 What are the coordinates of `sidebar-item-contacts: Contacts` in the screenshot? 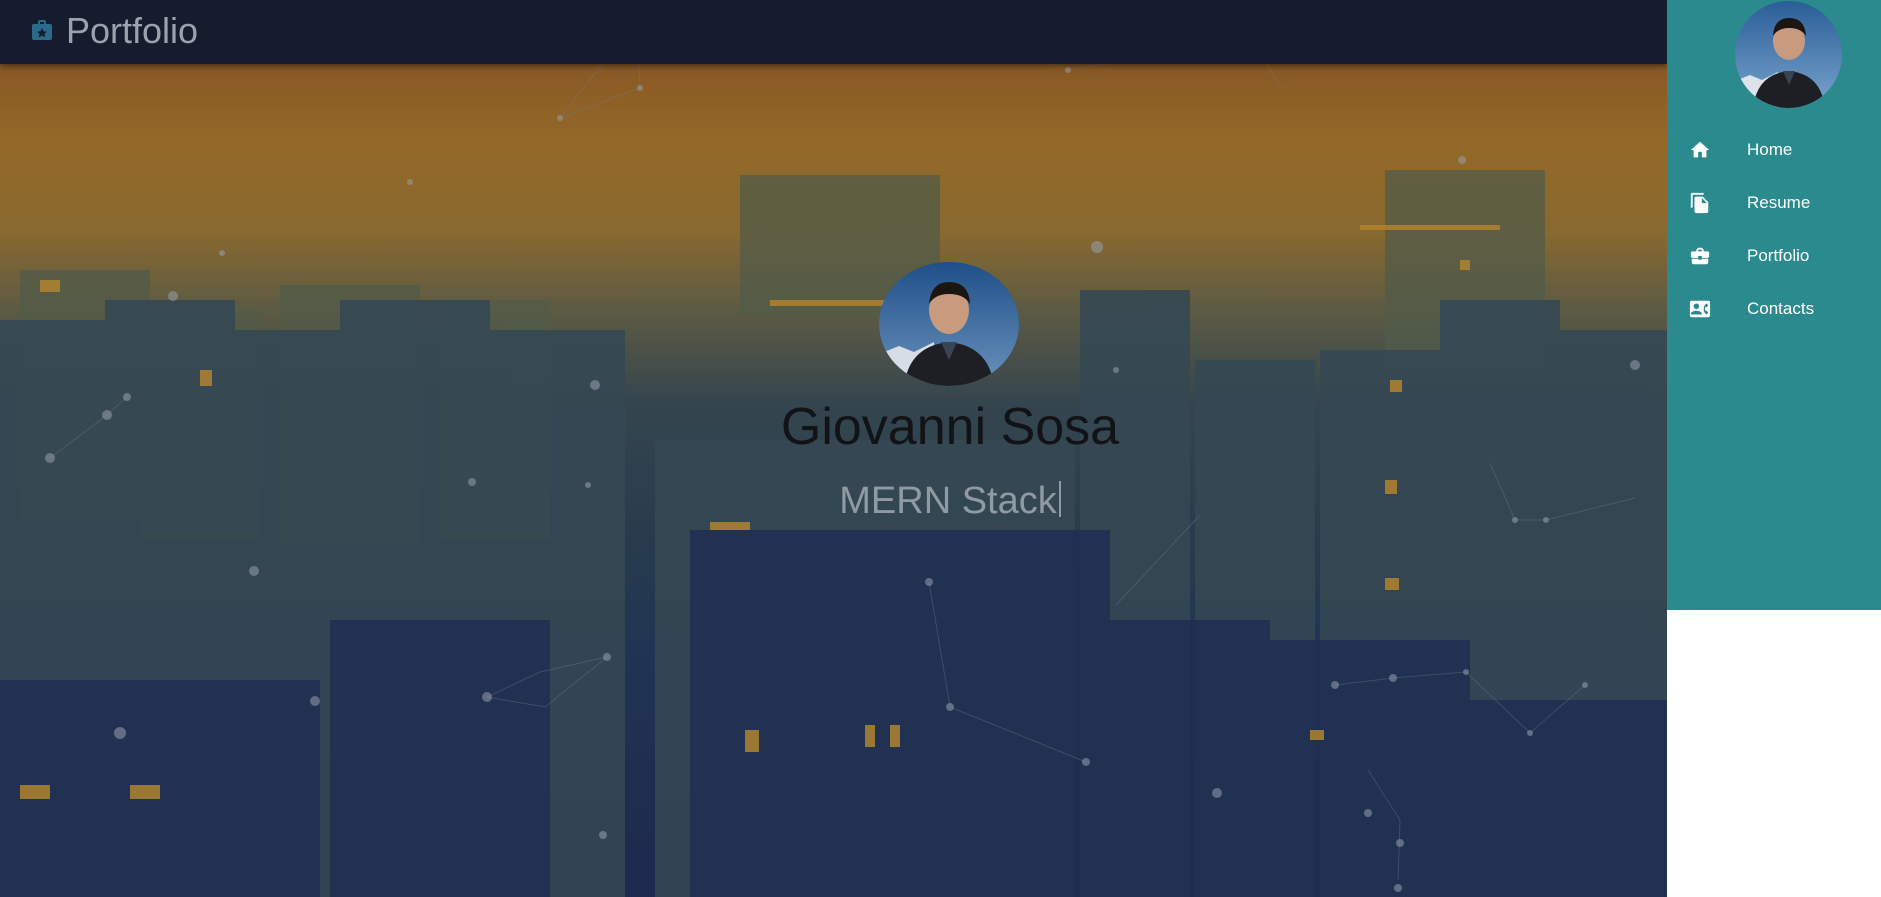 It's located at (1774, 308).